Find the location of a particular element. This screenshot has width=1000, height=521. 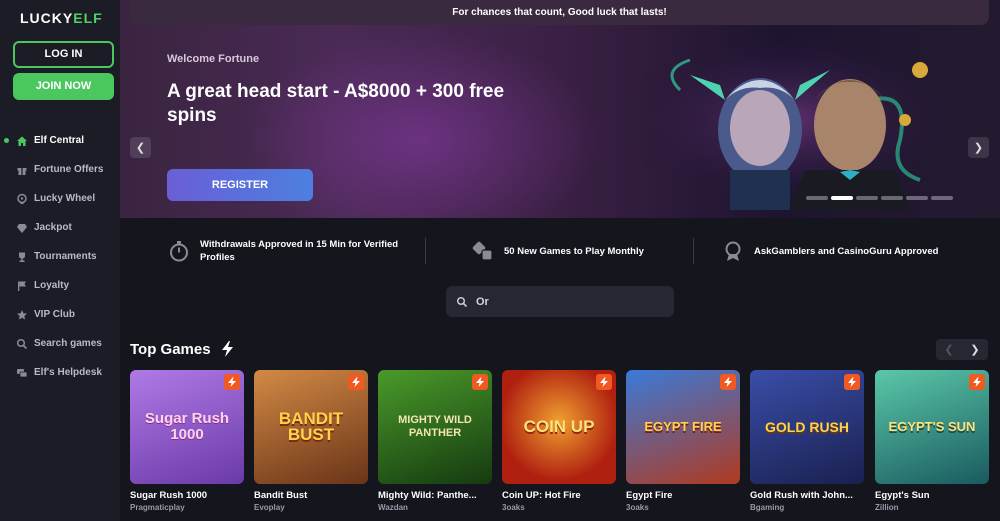

hero-next-arrow: ❯ is located at coordinates (978, 147).